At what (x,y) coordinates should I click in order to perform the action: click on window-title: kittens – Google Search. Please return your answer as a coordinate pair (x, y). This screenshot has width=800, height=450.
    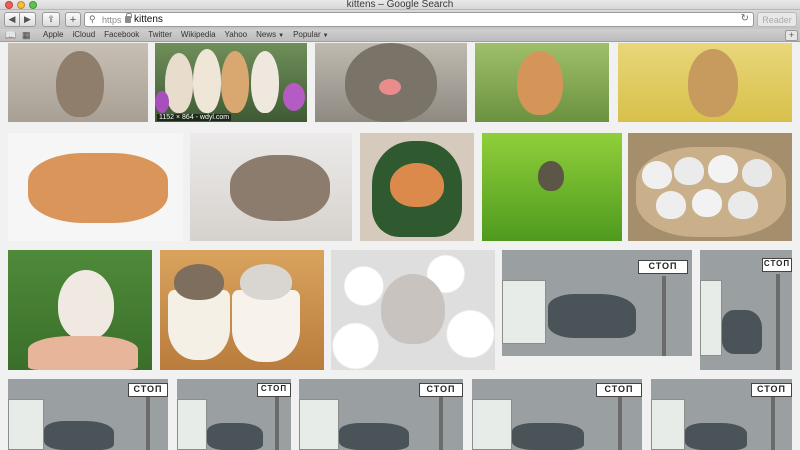
    Looking at the image, I should click on (400, 5).